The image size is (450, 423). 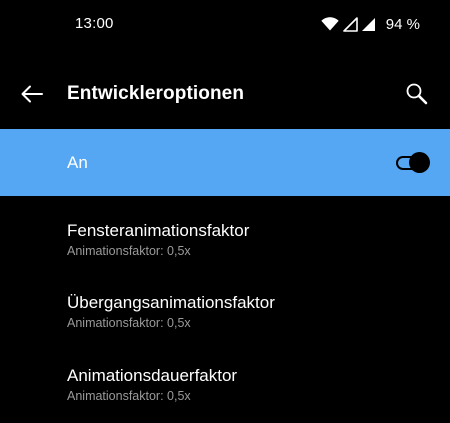 I want to click on master-switch-label: An, so click(x=77, y=162).